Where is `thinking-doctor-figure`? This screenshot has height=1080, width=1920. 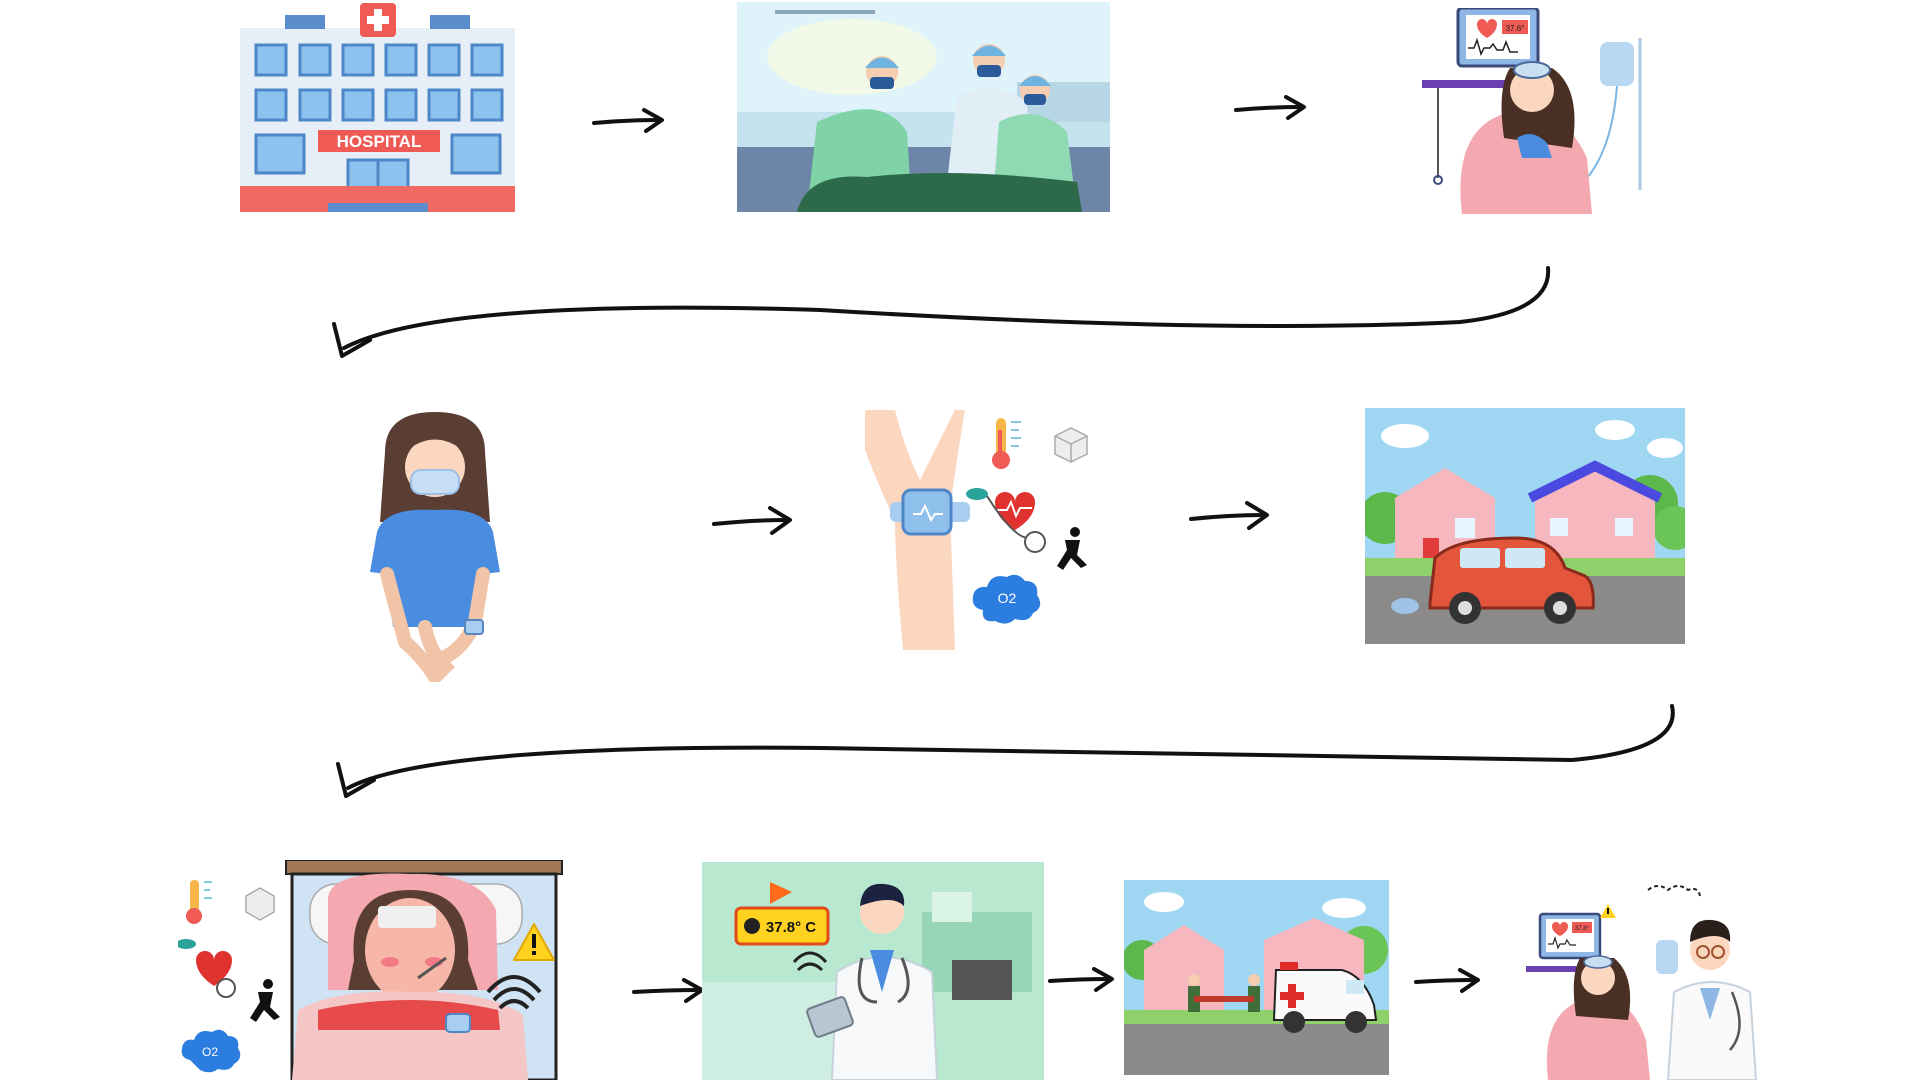
thinking-doctor-figure is located at coordinates (1702, 982).